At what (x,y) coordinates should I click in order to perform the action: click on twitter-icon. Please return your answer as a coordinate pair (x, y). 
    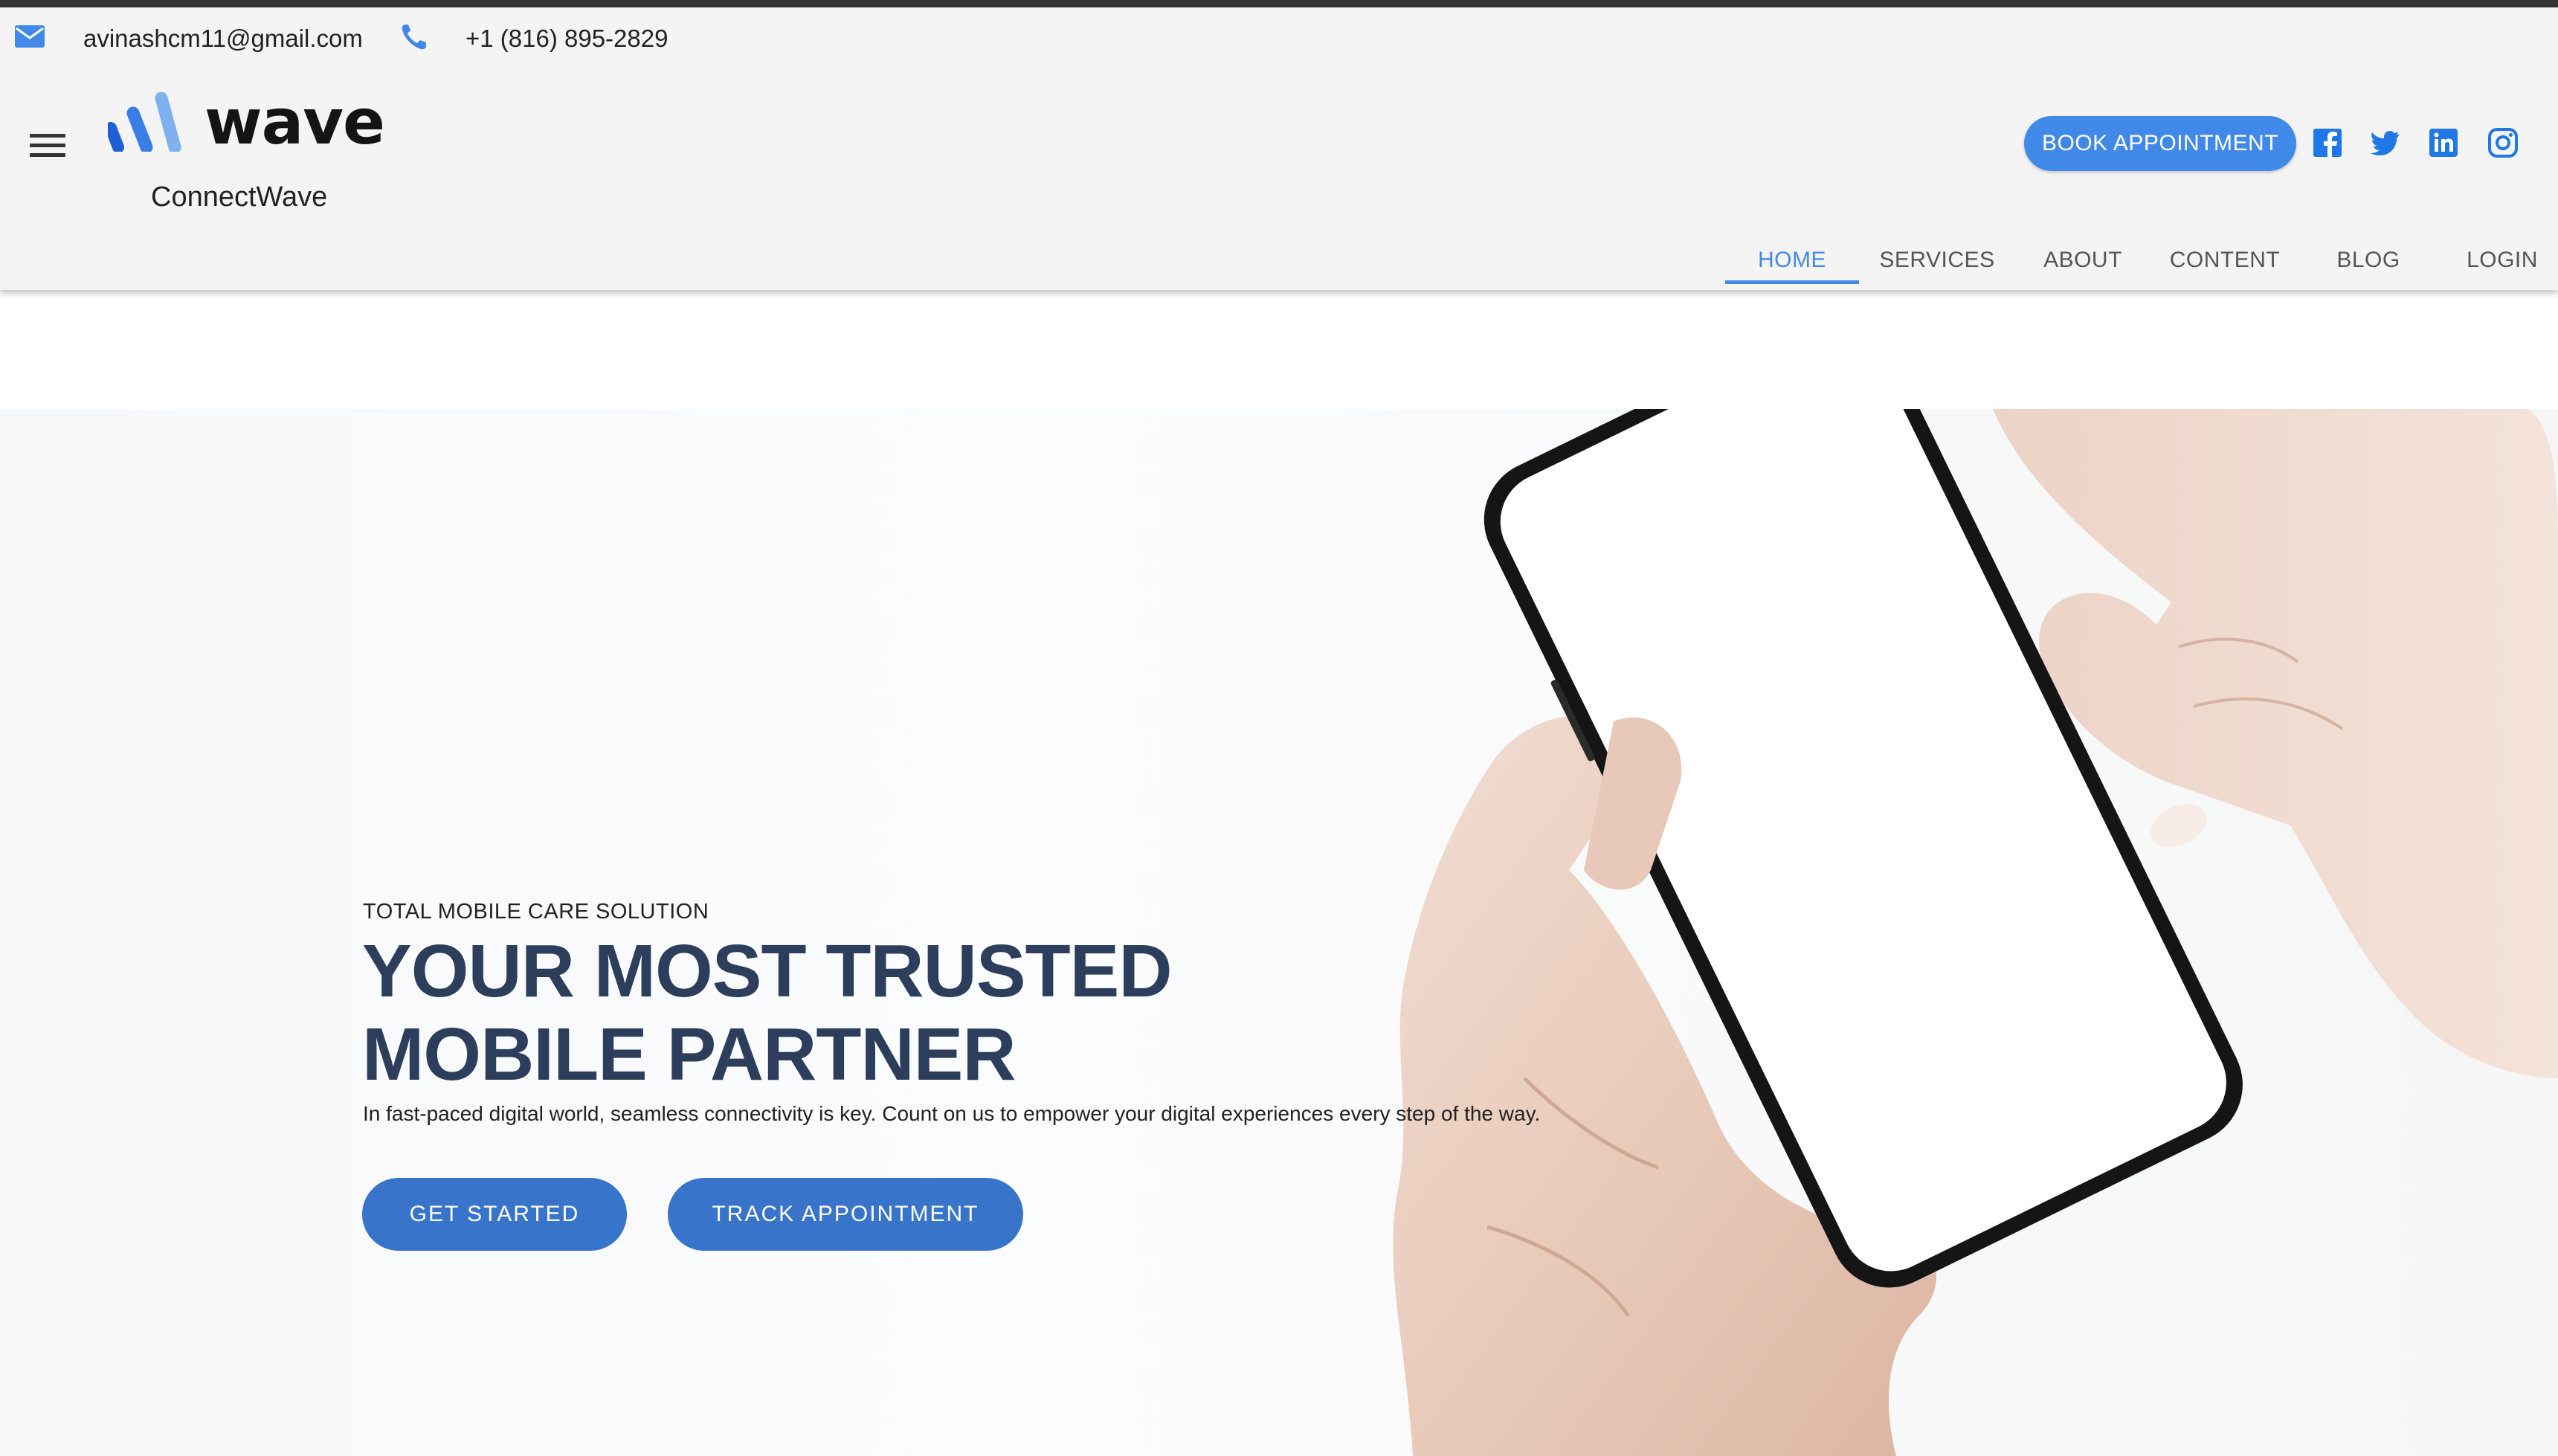
    Looking at the image, I should click on (2385, 143).